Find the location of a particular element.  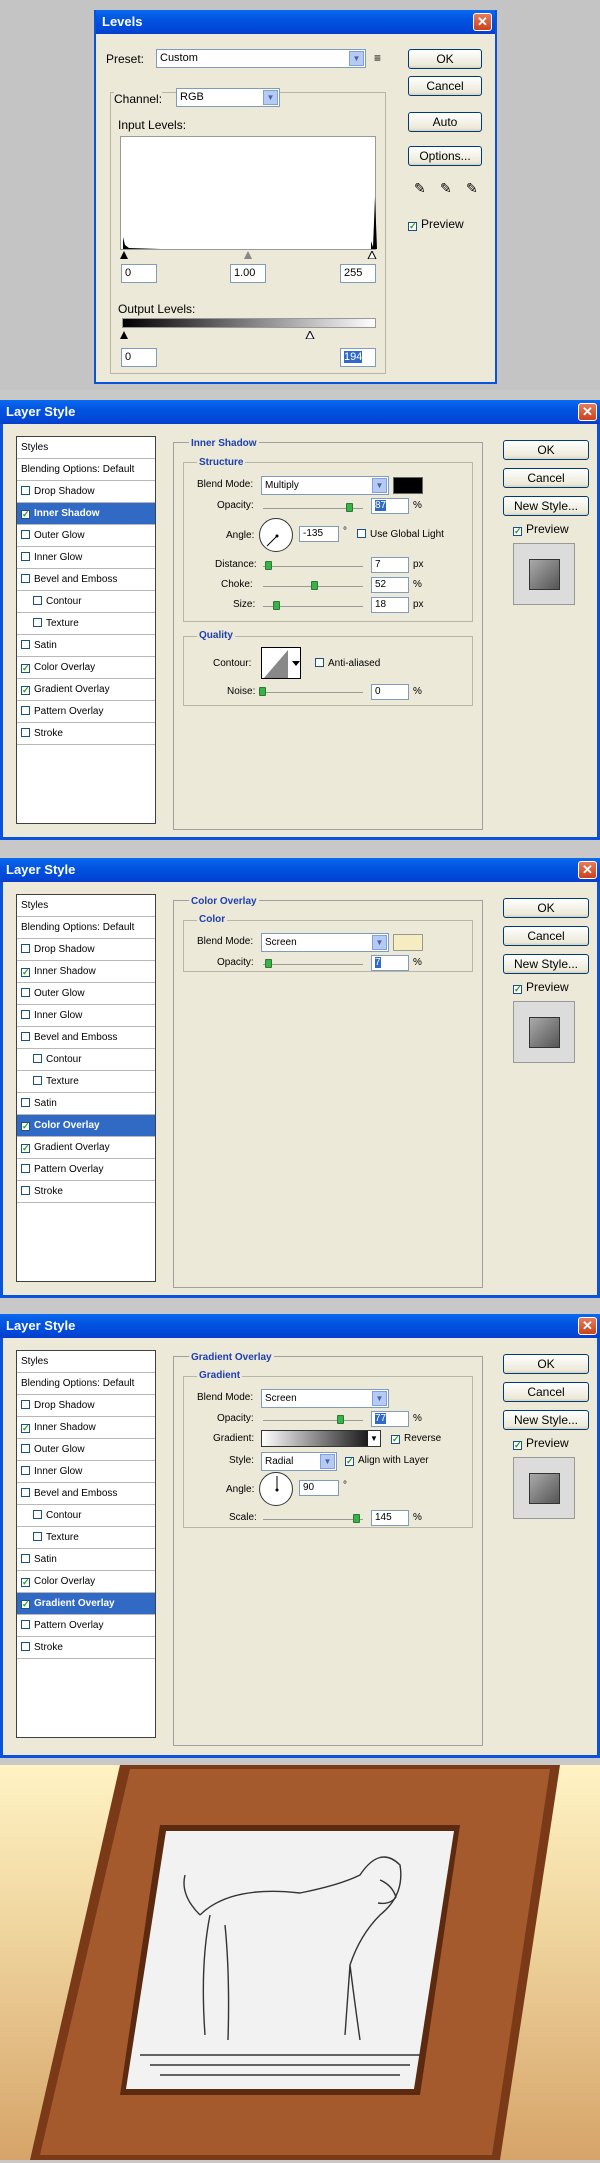

align-layer-checkbox: ✓ Align with Layer is located at coordinates (387, 1460).